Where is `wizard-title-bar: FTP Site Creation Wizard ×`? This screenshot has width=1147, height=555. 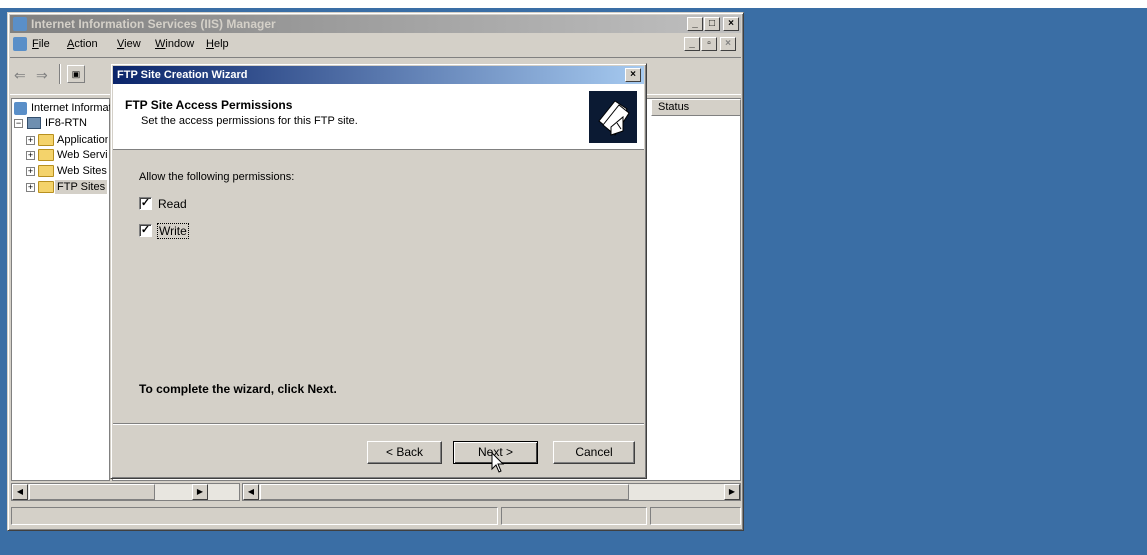 wizard-title-bar: FTP Site Creation Wizard × is located at coordinates (378, 75).